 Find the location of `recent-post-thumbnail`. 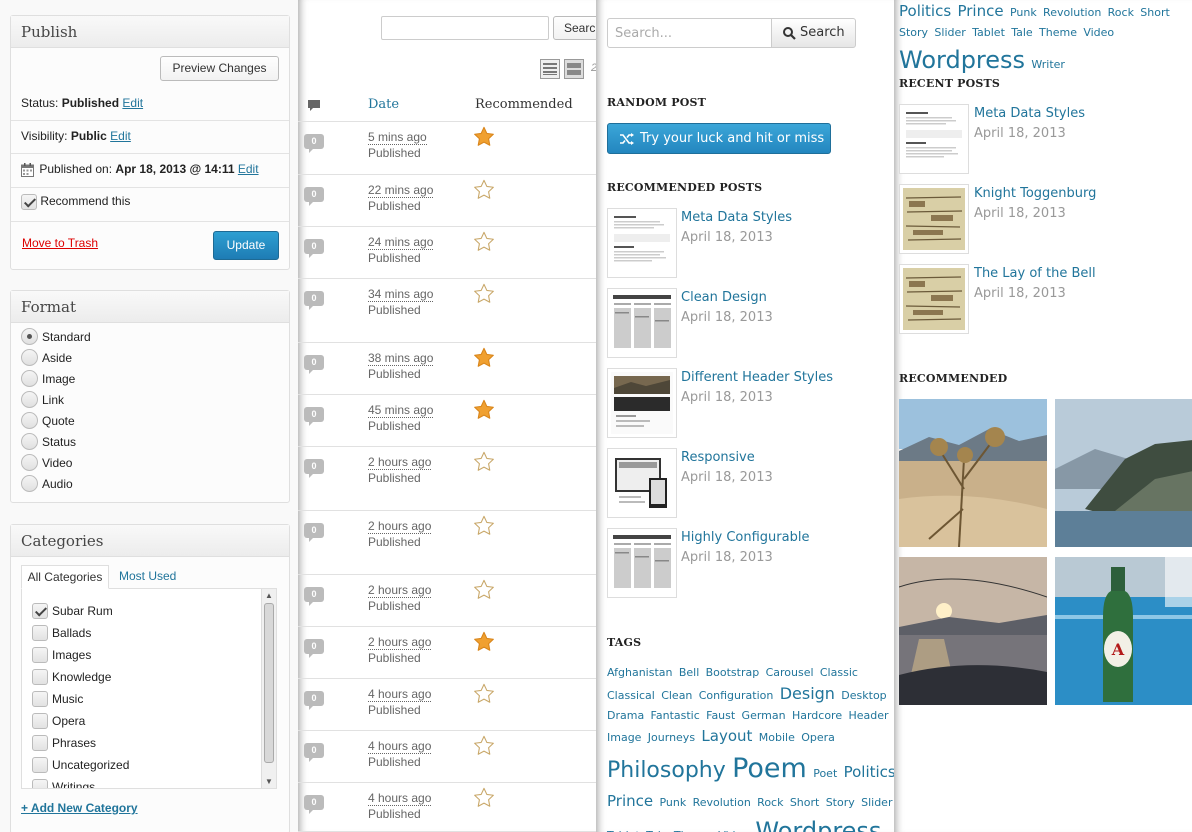

recent-post-thumbnail is located at coordinates (934, 219).